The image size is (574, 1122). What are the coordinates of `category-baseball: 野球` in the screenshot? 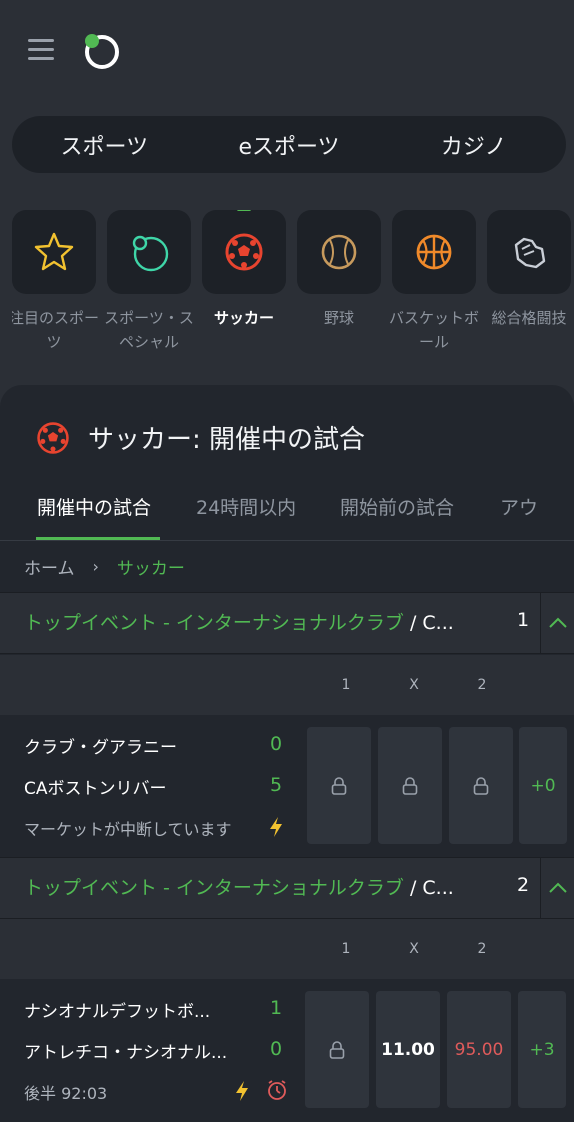 It's located at (339, 270).